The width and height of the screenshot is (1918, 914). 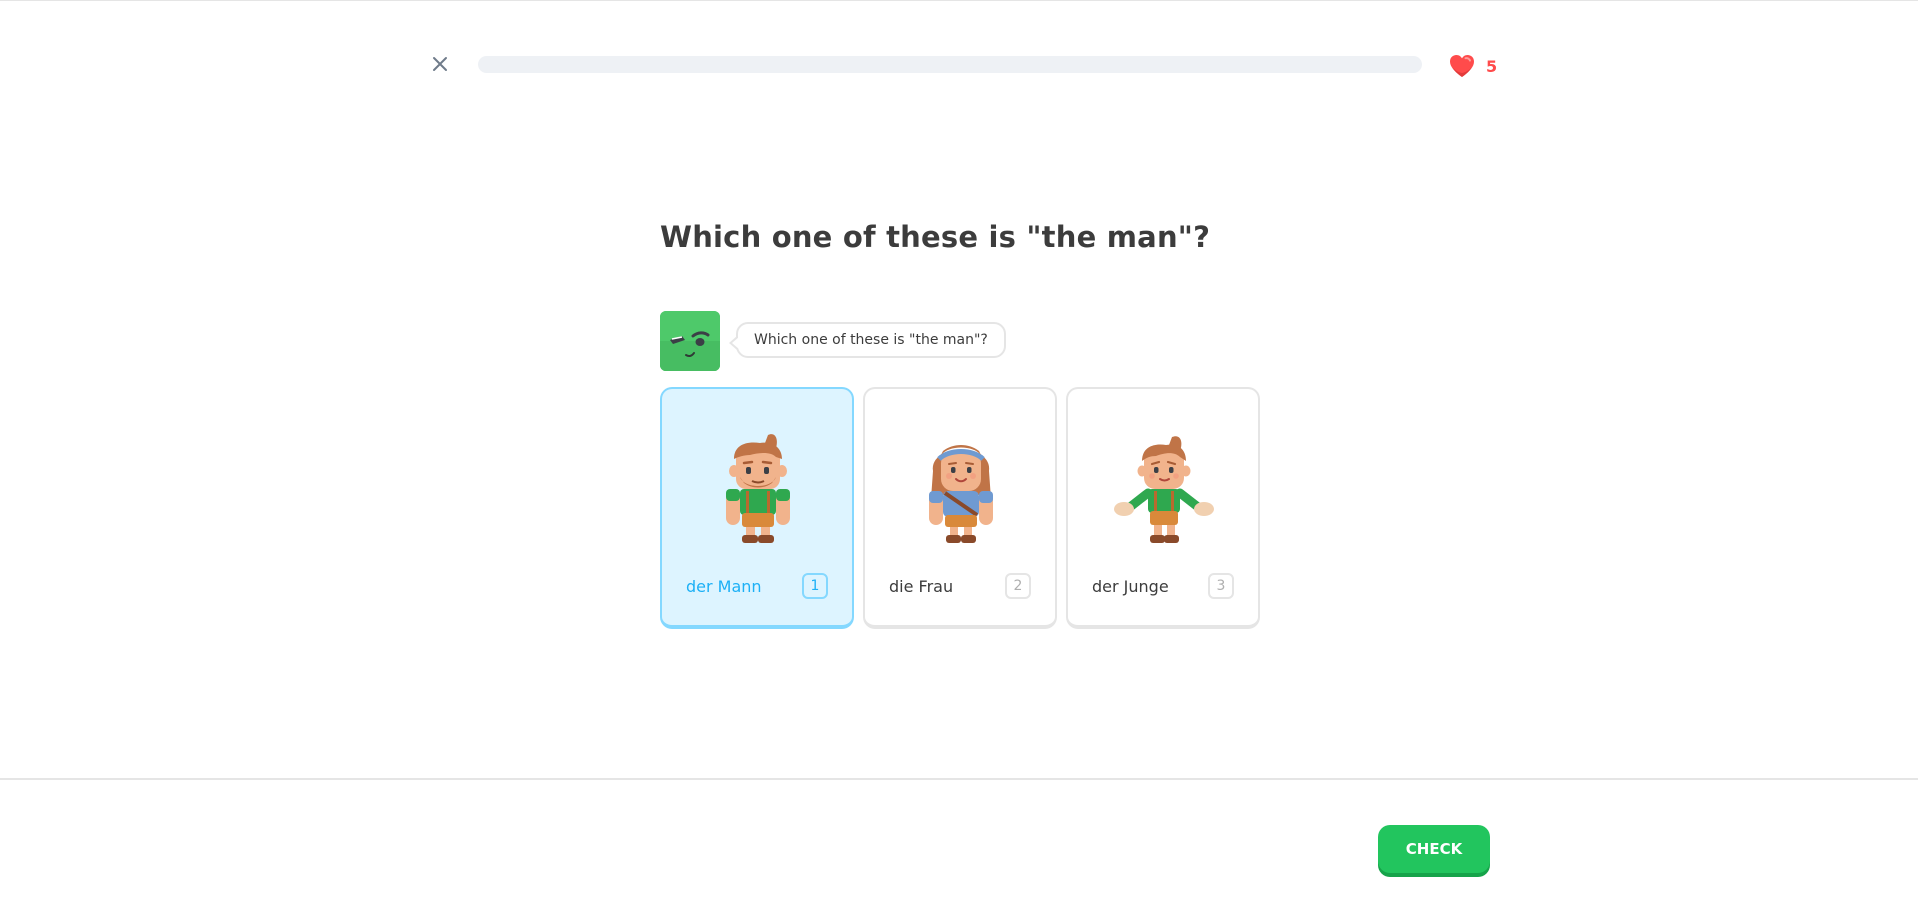 I want to click on woman-illustration, so click(x=961, y=494).